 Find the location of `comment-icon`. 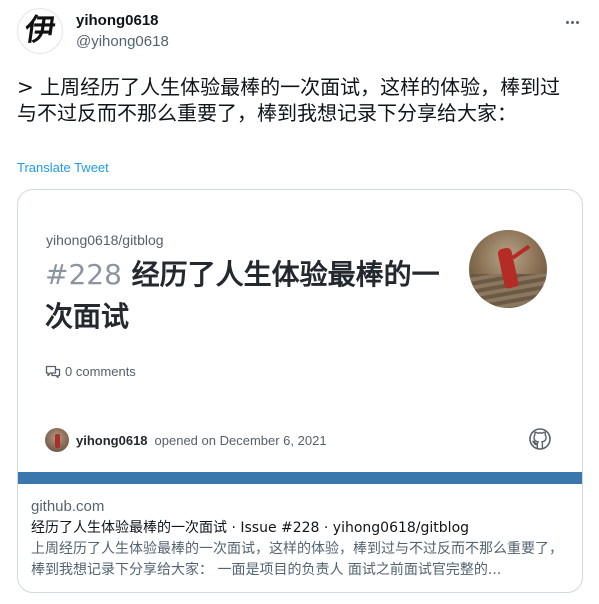

comment-icon is located at coordinates (53, 371).